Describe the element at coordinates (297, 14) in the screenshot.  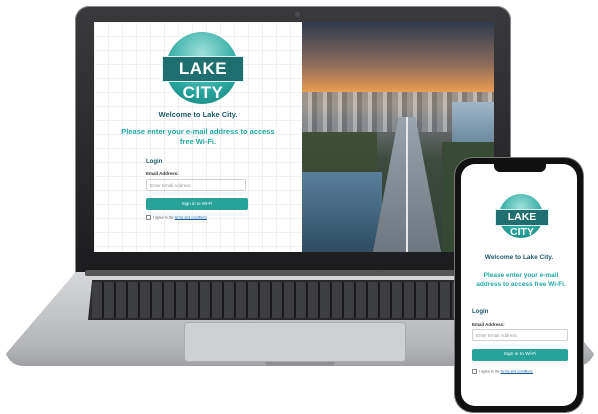
I see `laptop-camera-icon` at that location.